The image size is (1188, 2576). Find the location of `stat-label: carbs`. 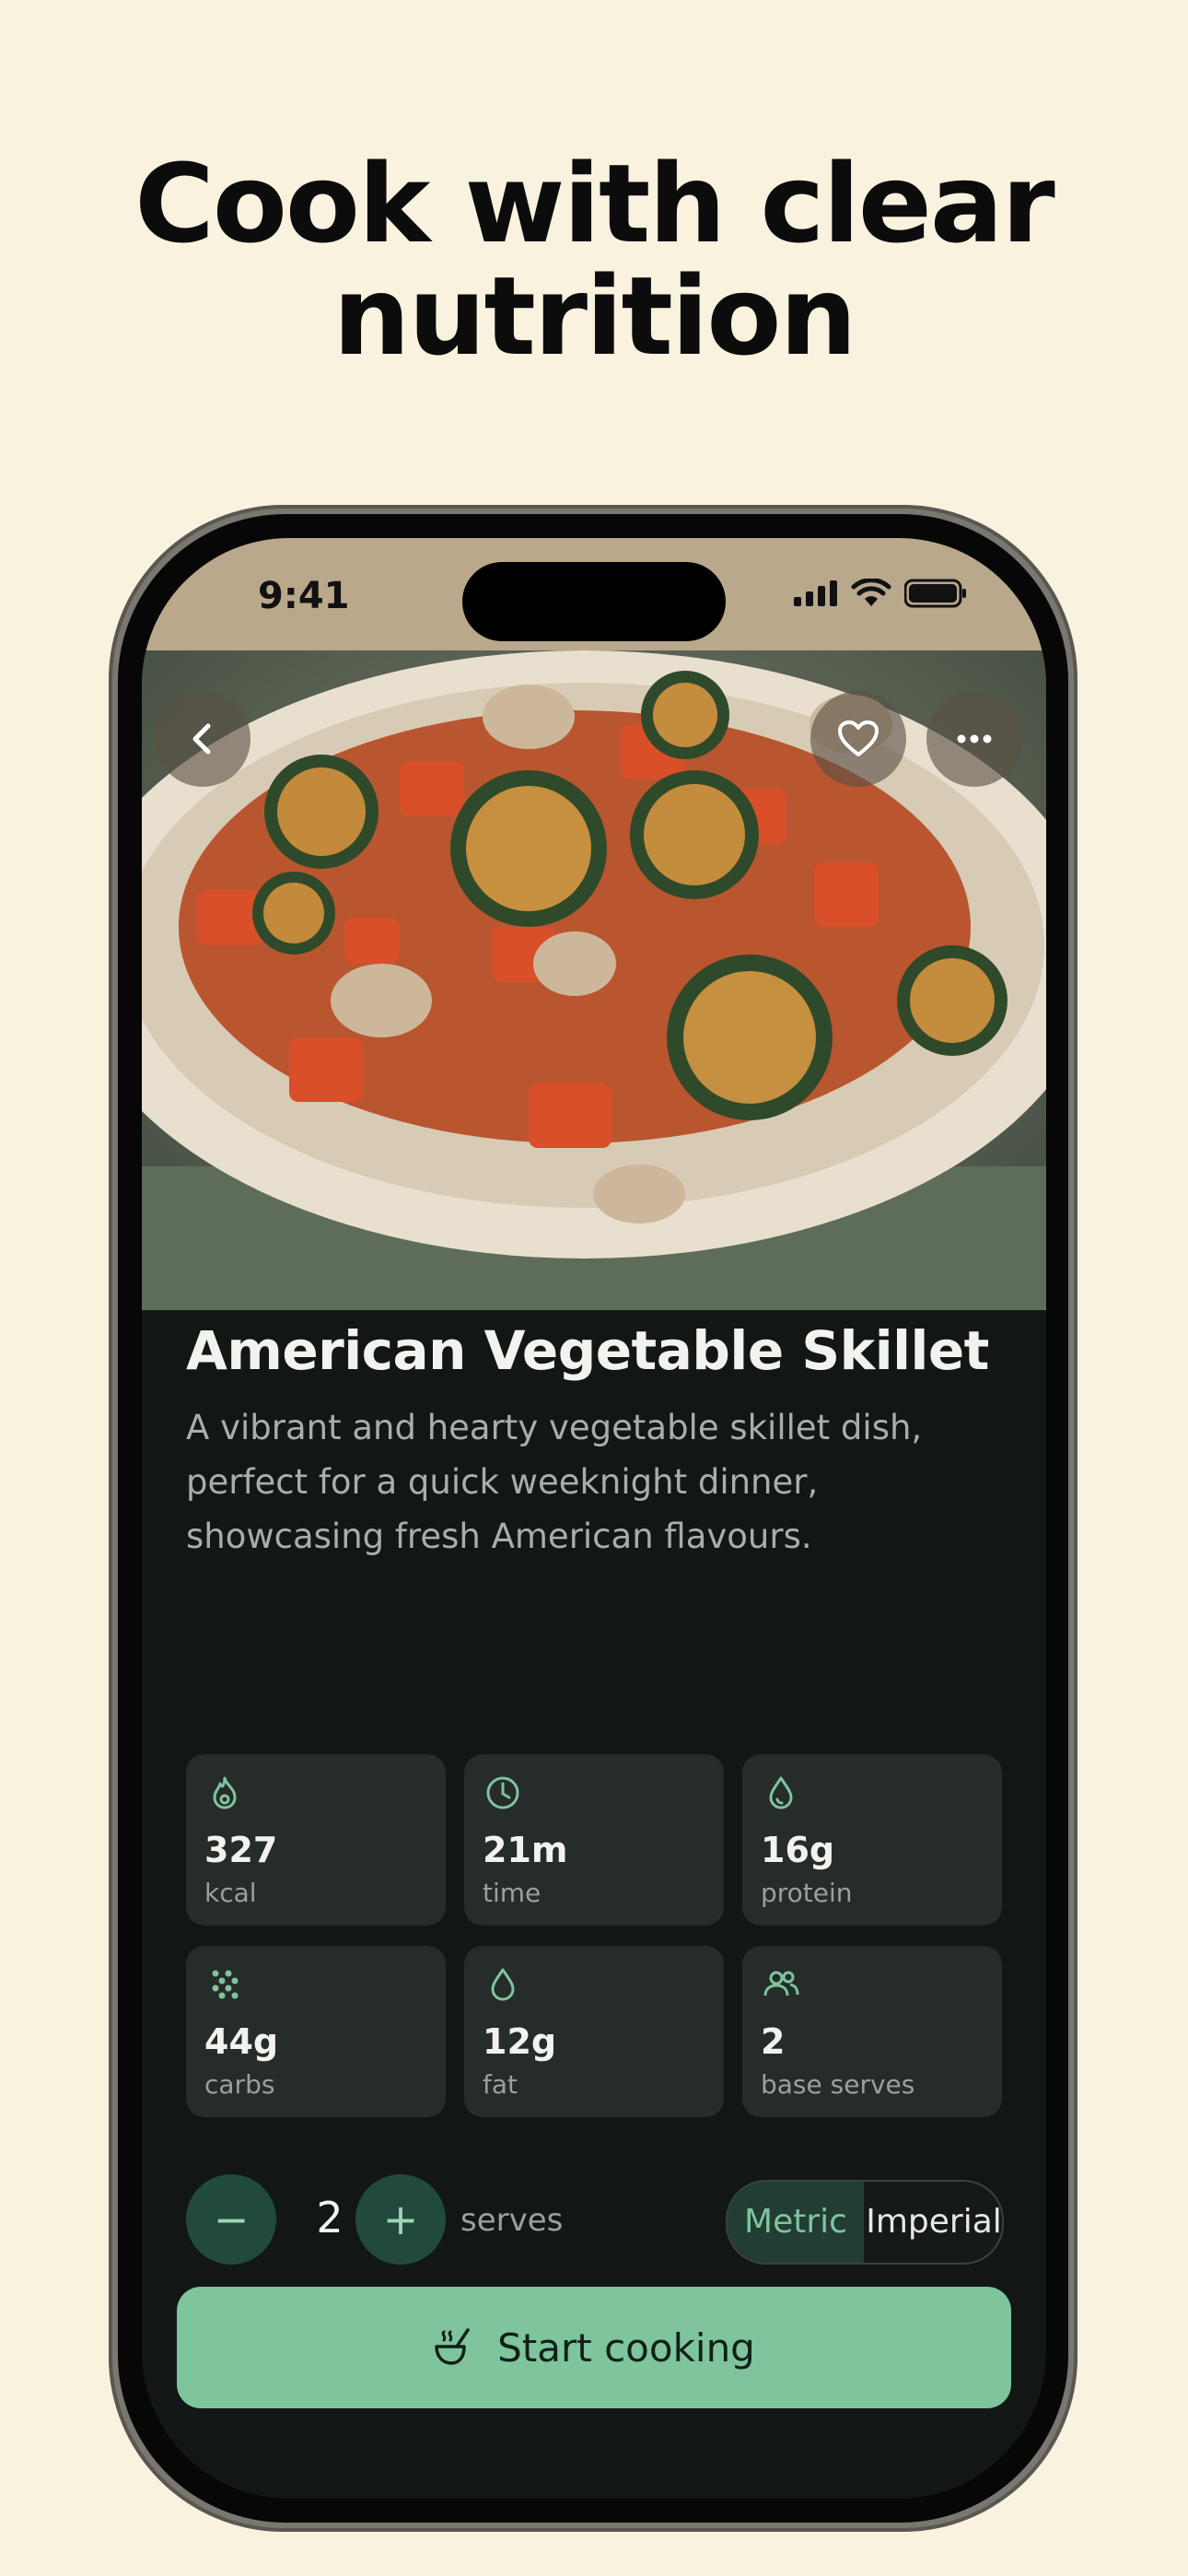

stat-label: carbs is located at coordinates (239, 2084).